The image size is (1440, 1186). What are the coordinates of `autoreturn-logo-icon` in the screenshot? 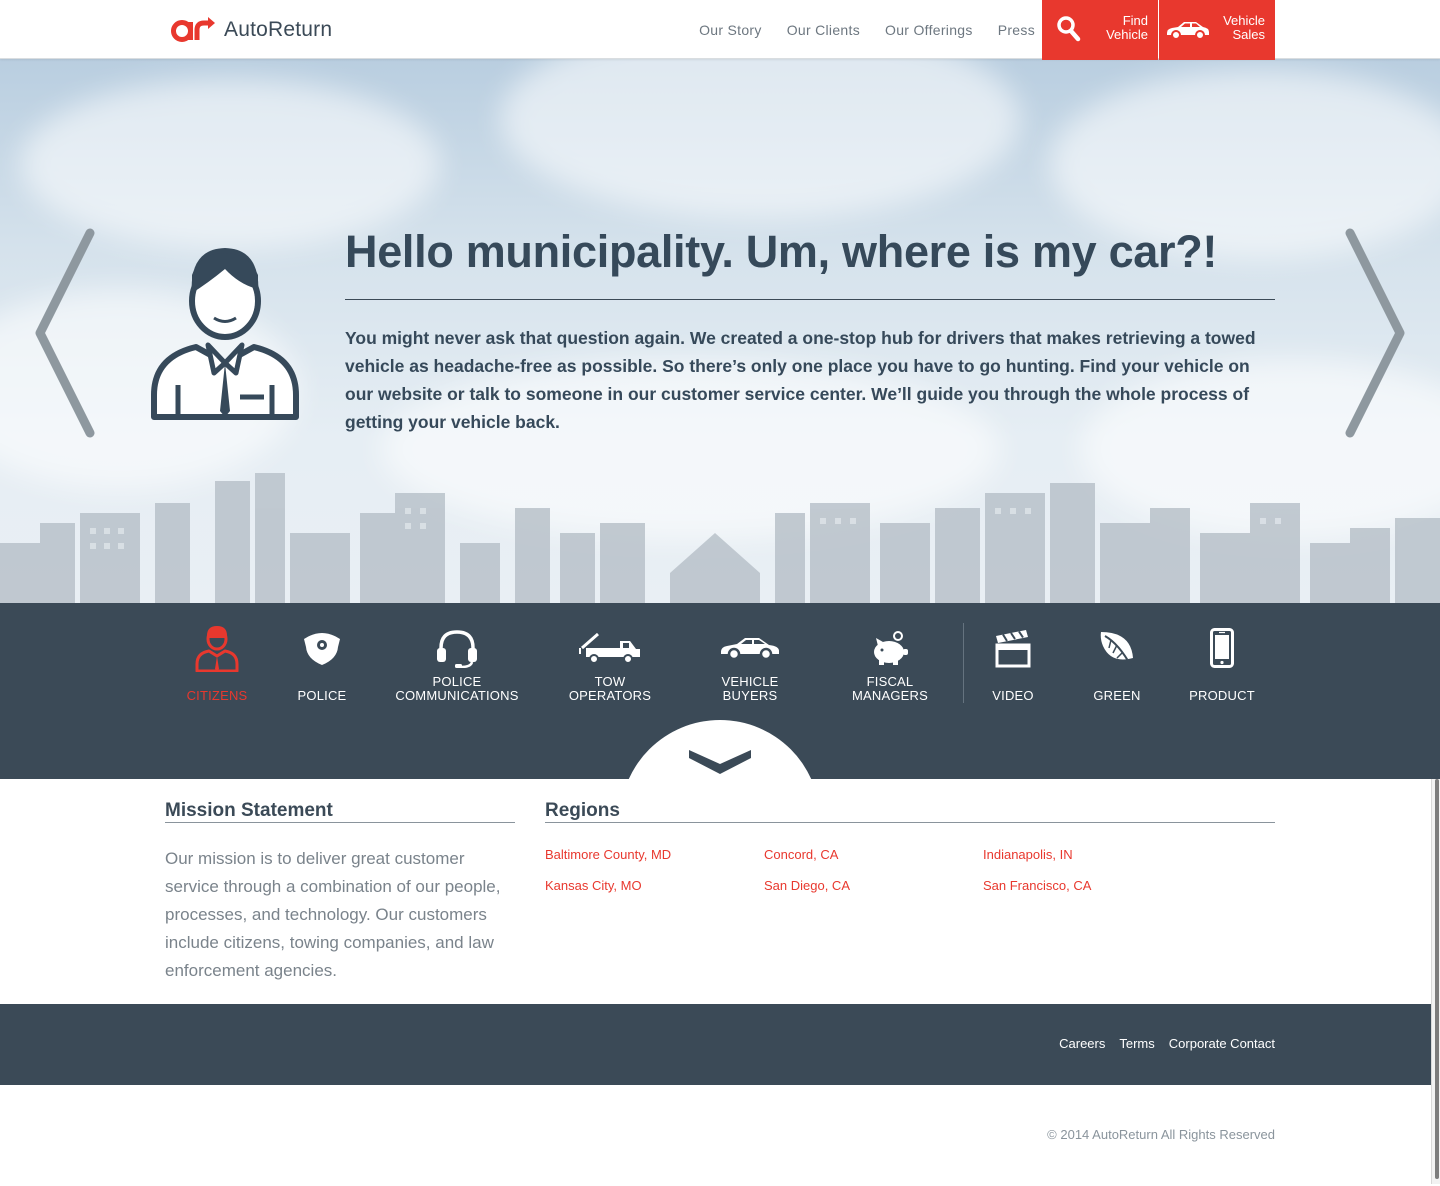 It's located at (193, 29).